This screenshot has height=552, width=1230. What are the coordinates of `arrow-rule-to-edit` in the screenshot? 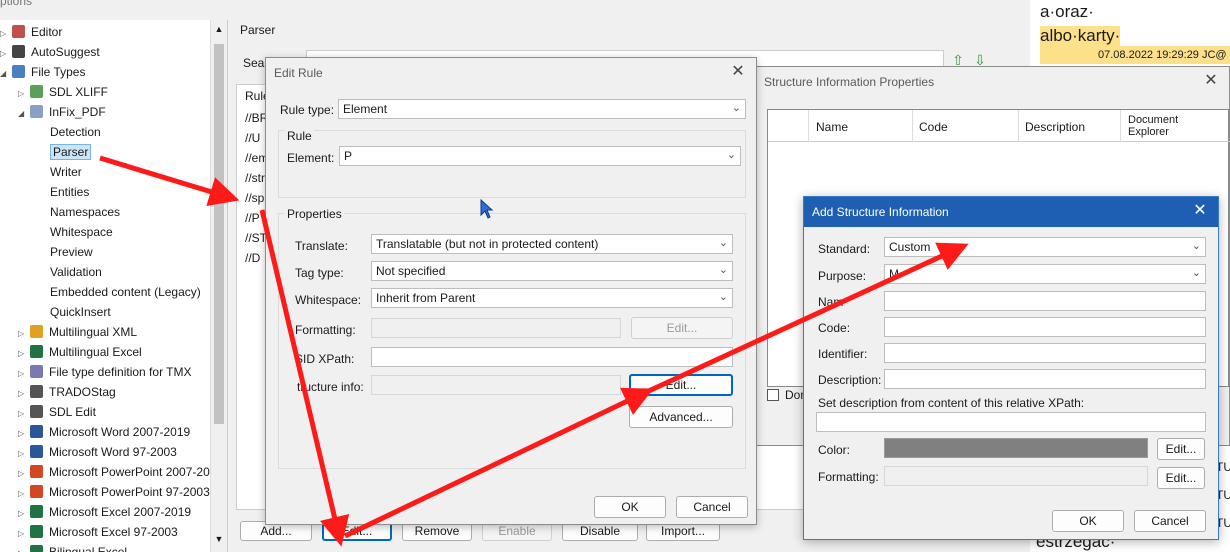 It's located at (304, 378).